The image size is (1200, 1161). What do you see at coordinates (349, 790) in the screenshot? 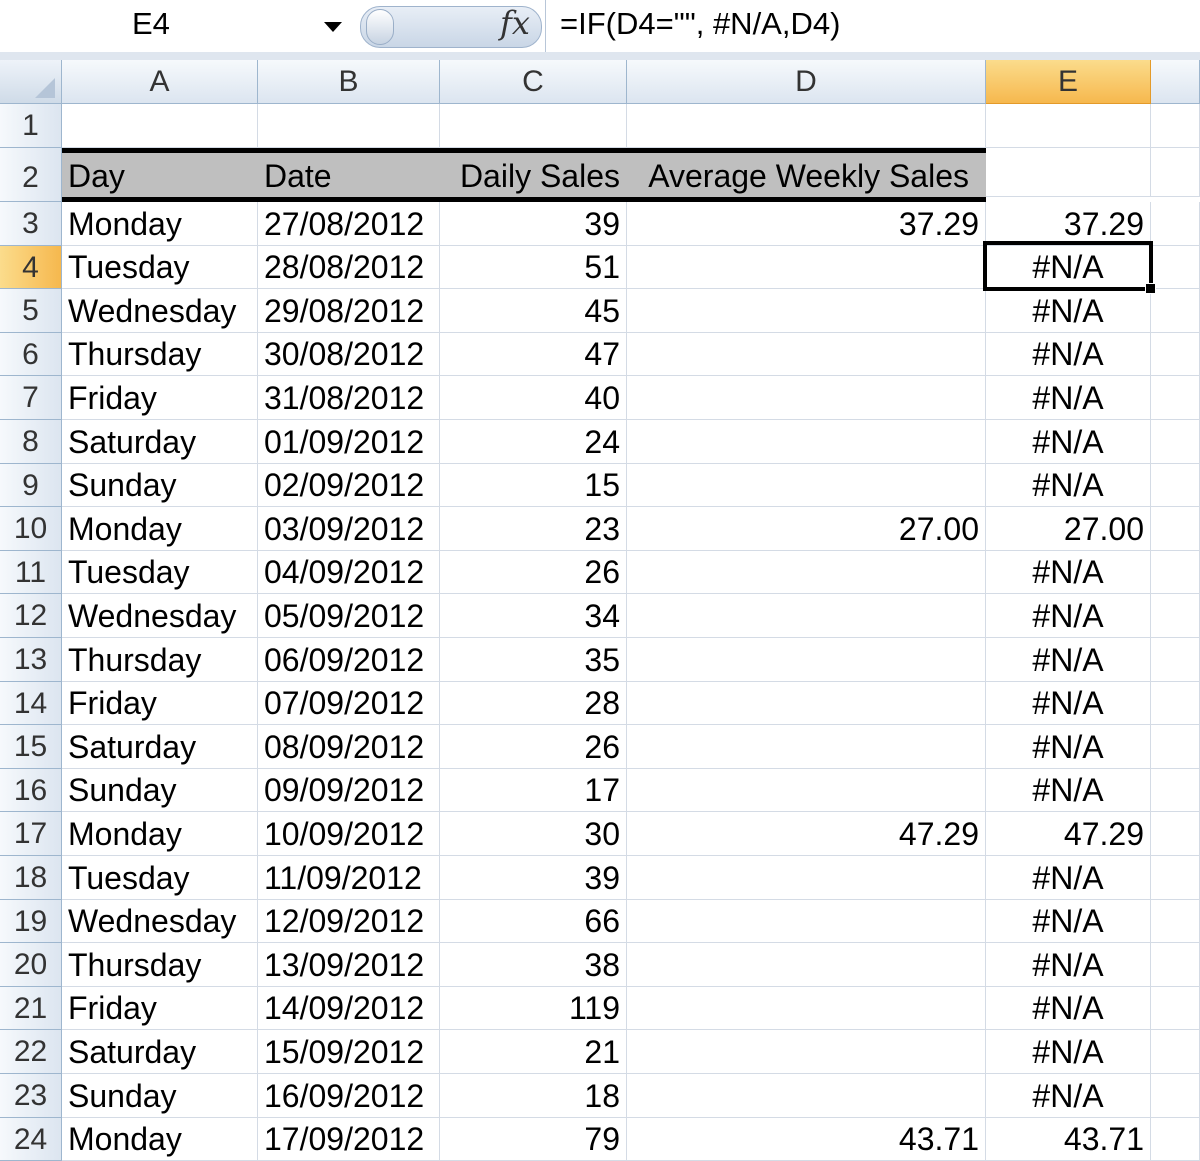
I see `cell-date: 09/09/2012` at bounding box center [349, 790].